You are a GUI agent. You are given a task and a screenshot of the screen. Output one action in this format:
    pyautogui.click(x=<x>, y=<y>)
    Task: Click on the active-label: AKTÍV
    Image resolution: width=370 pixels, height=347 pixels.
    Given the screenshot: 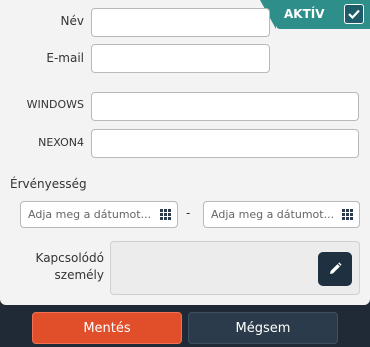 What is the action you would take?
    pyautogui.click(x=304, y=14)
    